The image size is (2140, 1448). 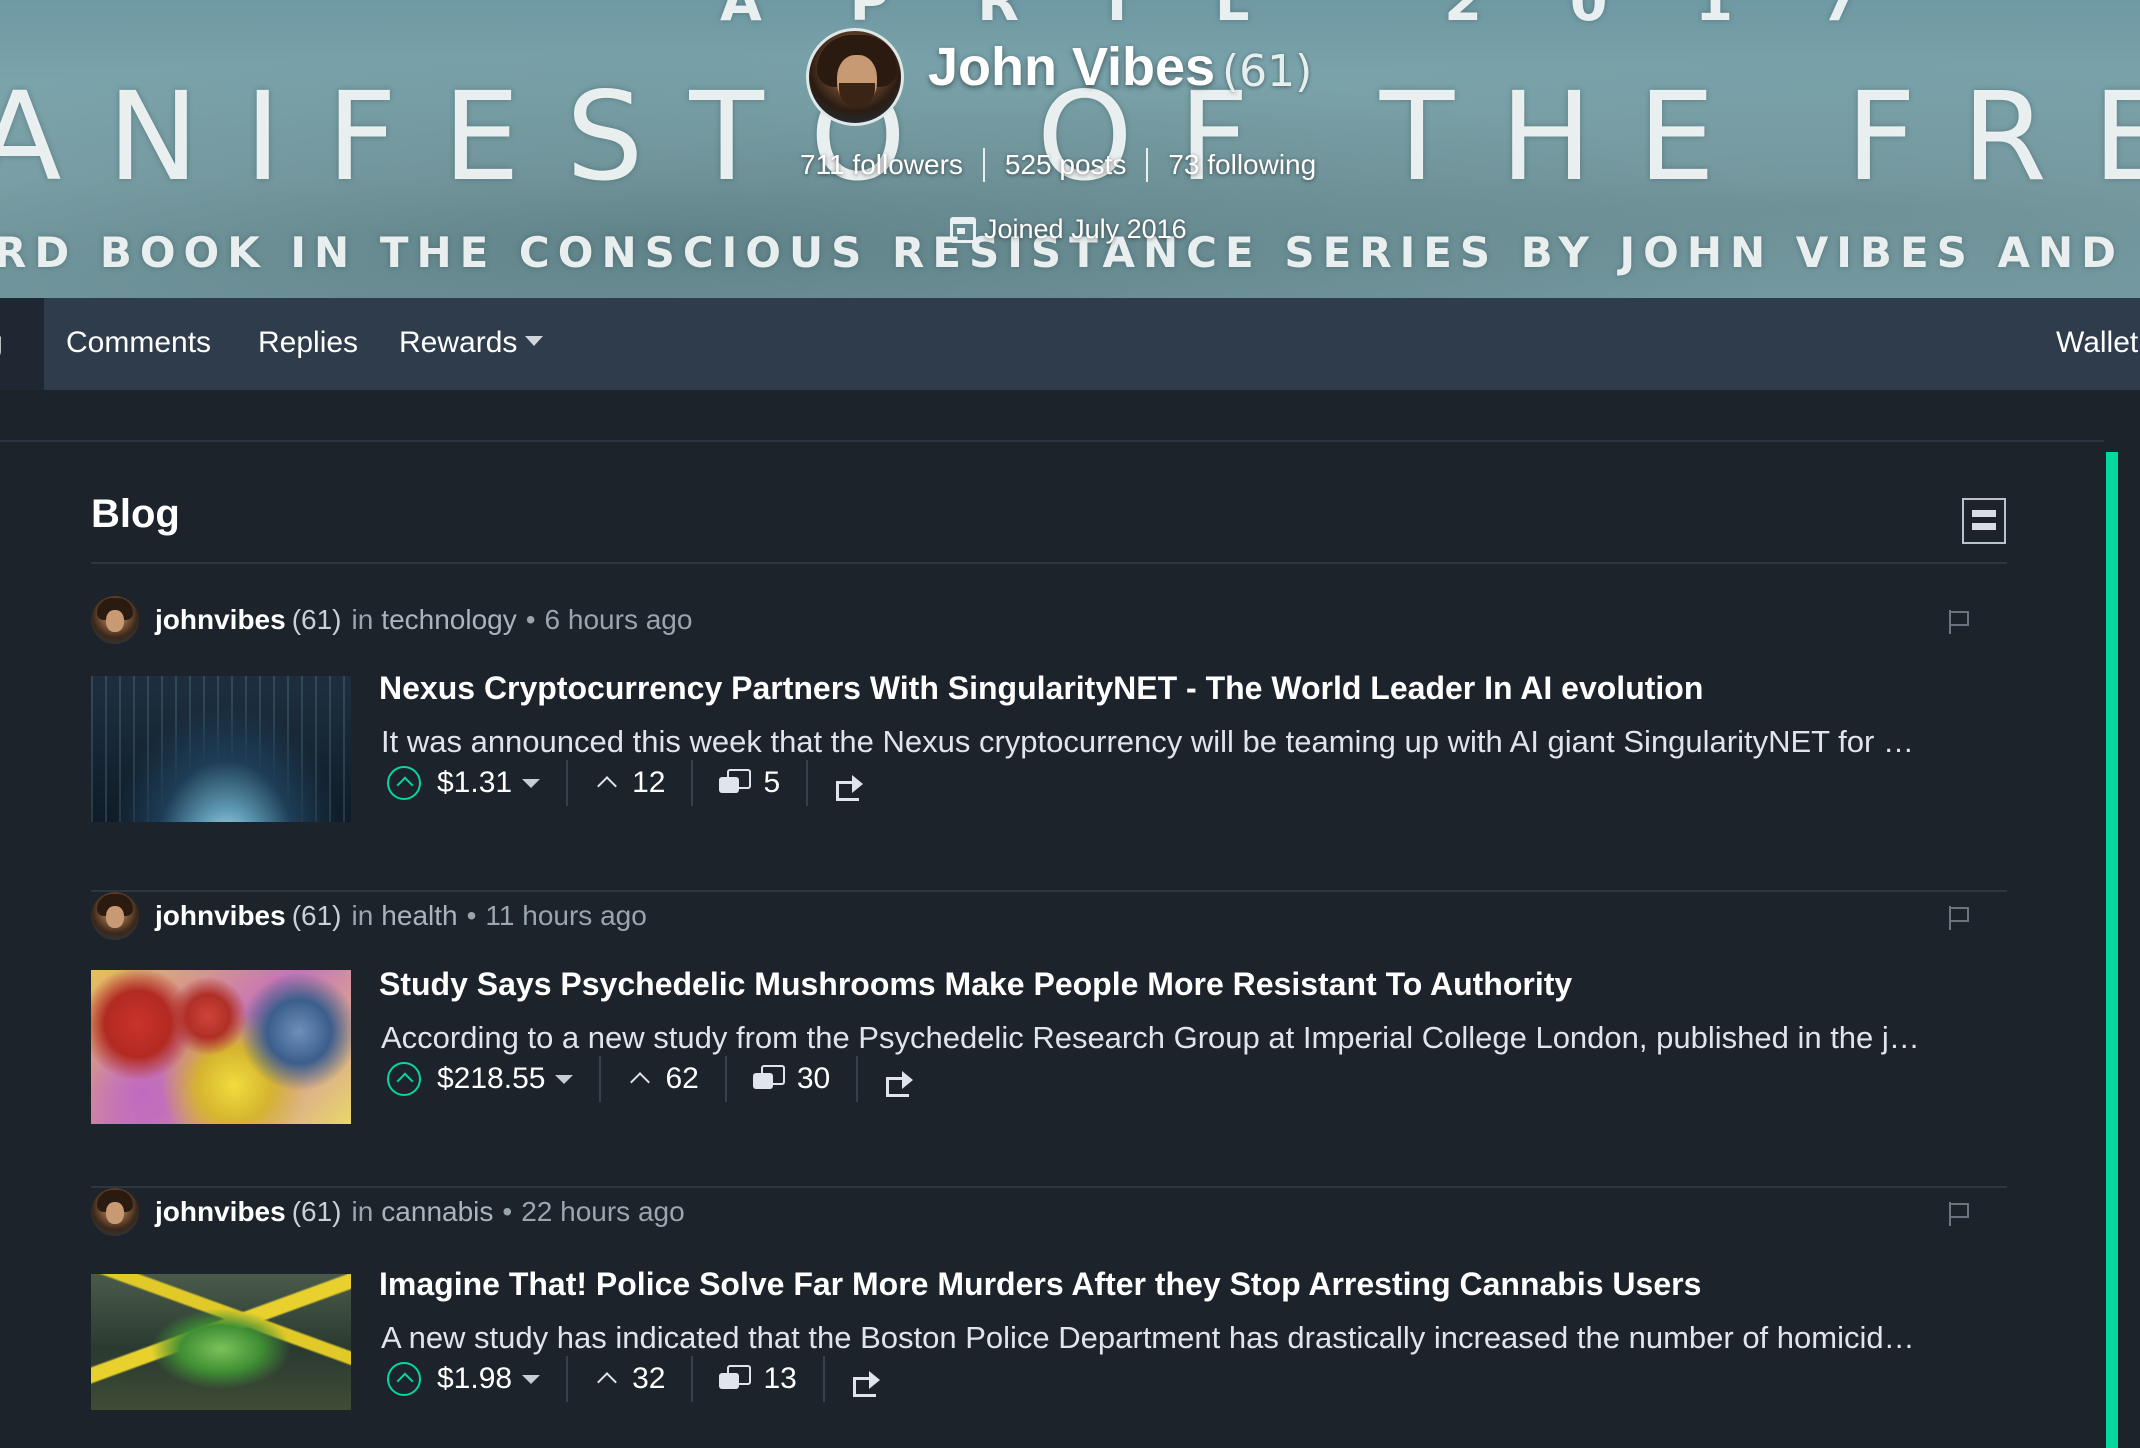 What do you see at coordinates (475, 1378) in the screenshot?
I see `payout-value: $1.98` at bounding box center [475, 1378].